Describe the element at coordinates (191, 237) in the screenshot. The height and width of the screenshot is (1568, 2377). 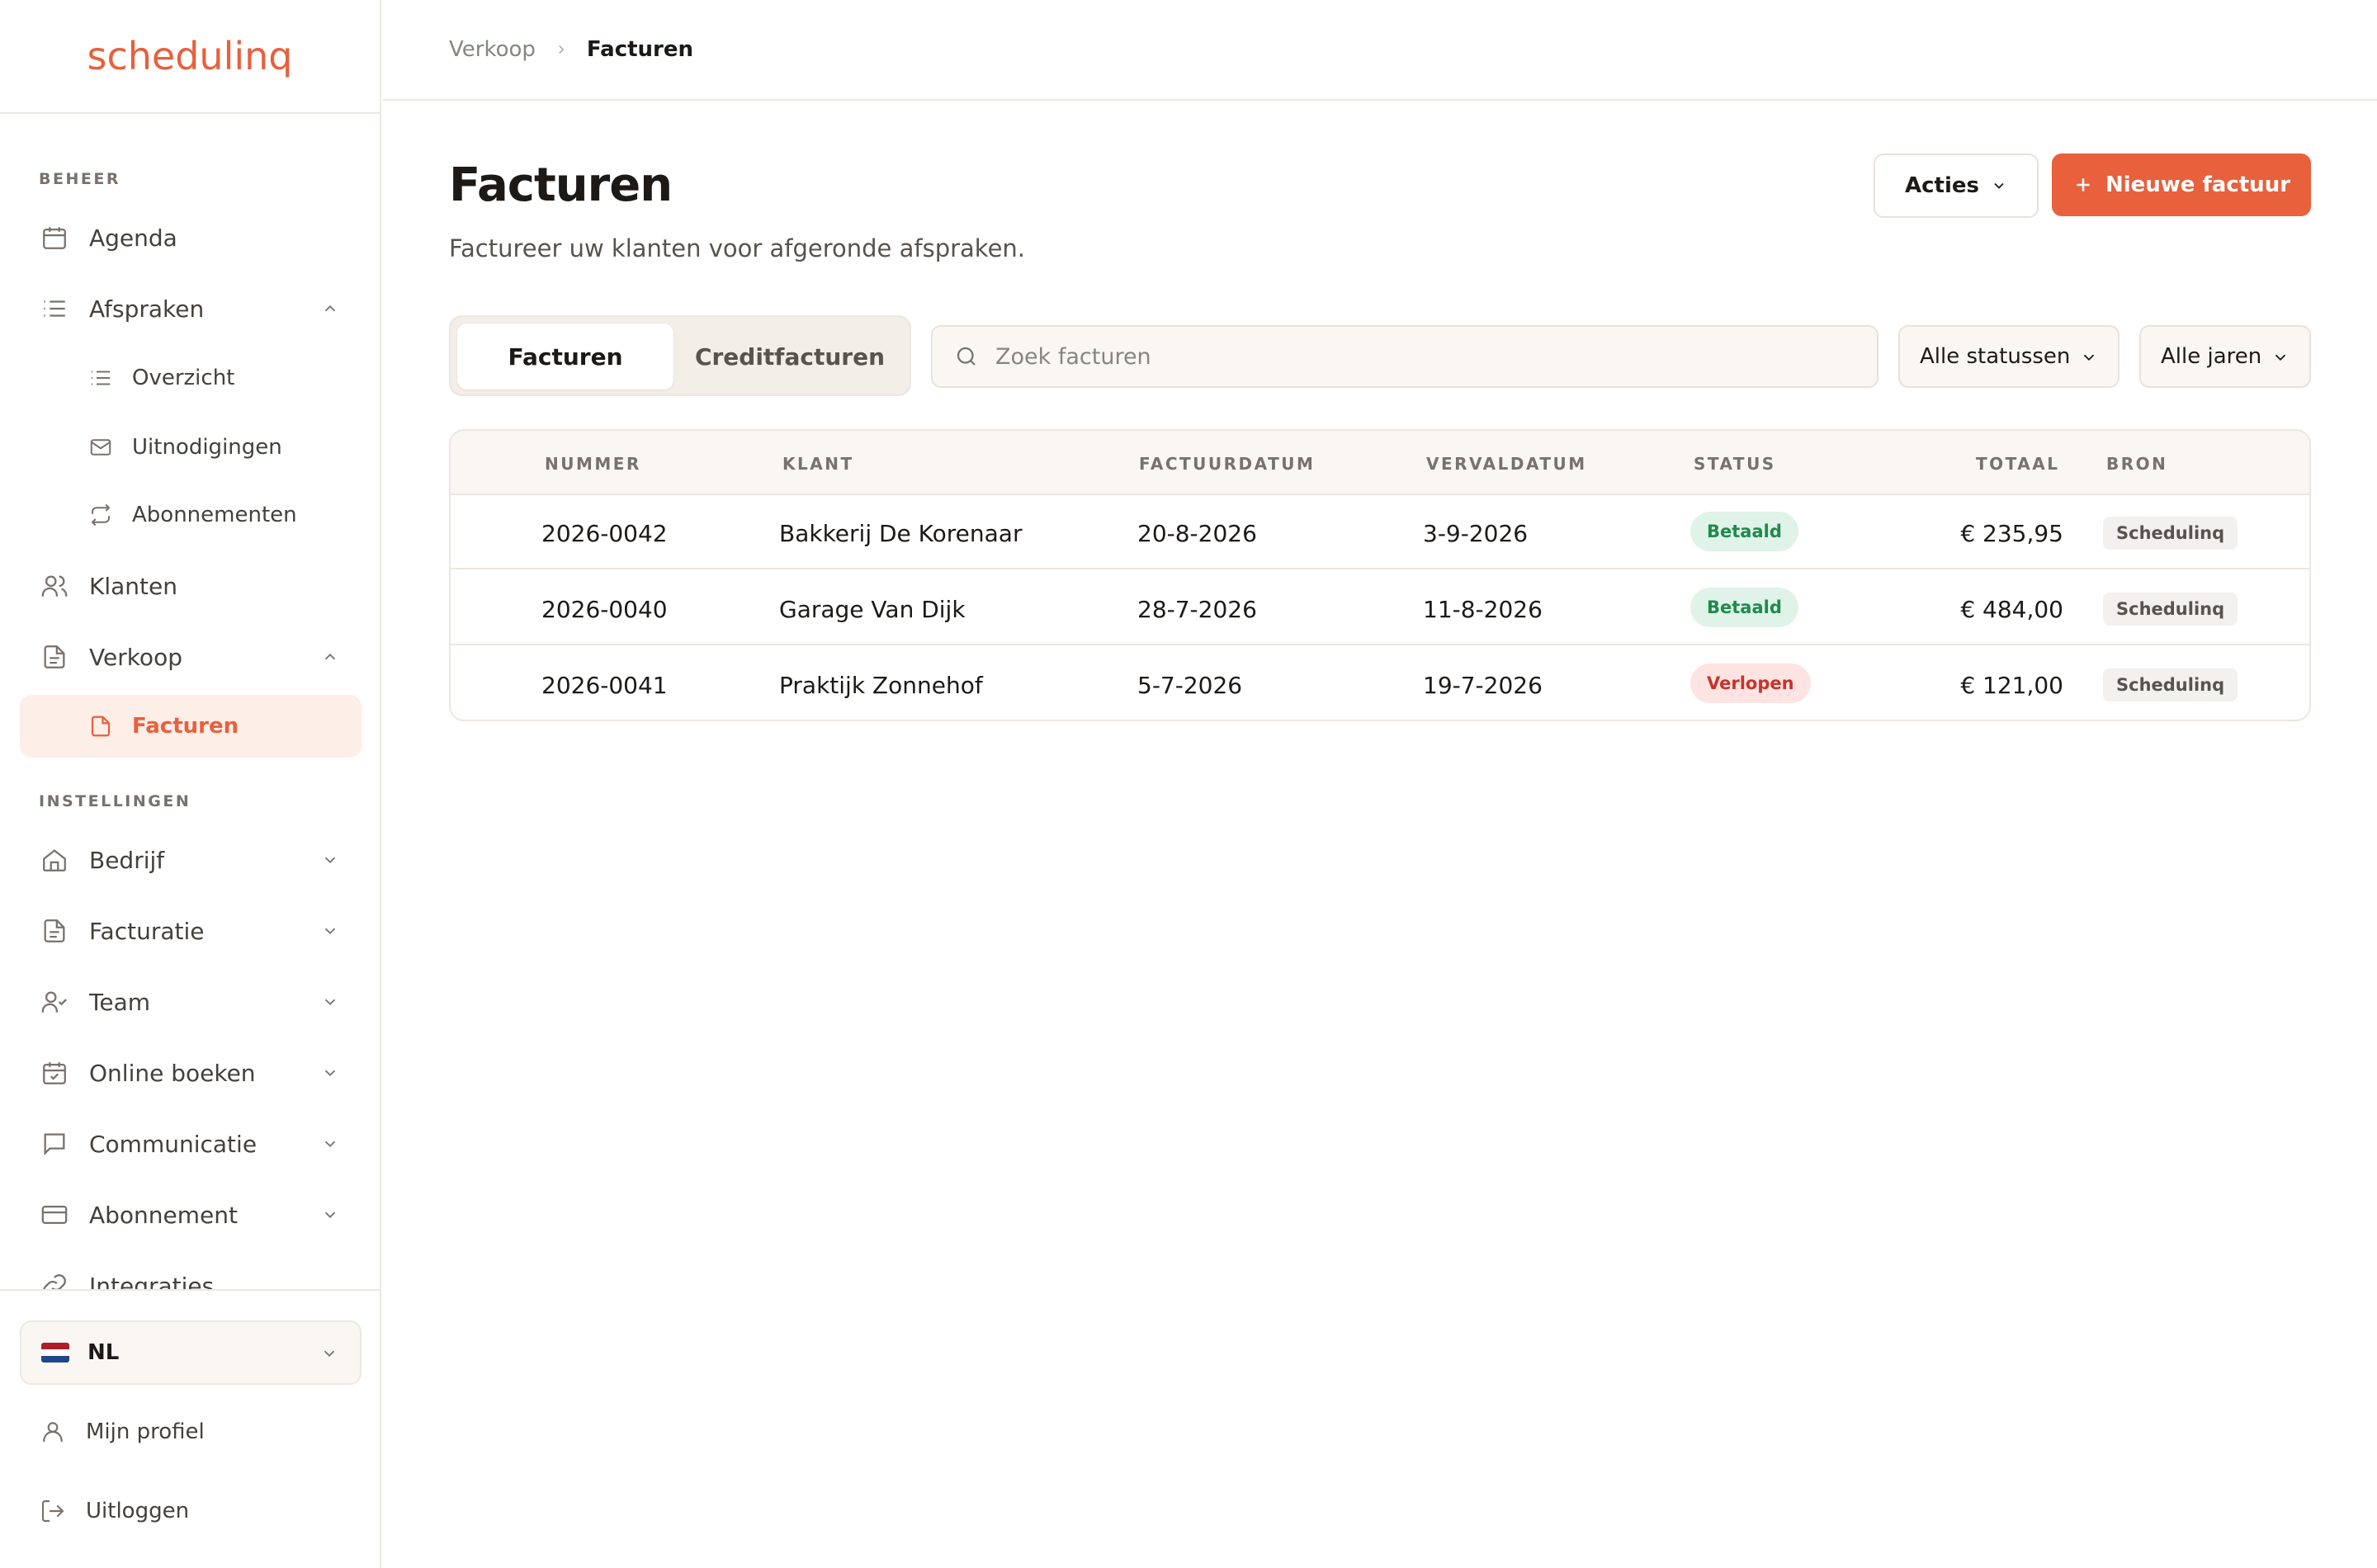
I see `sidebar-item-agenda: Agenda` at that location.